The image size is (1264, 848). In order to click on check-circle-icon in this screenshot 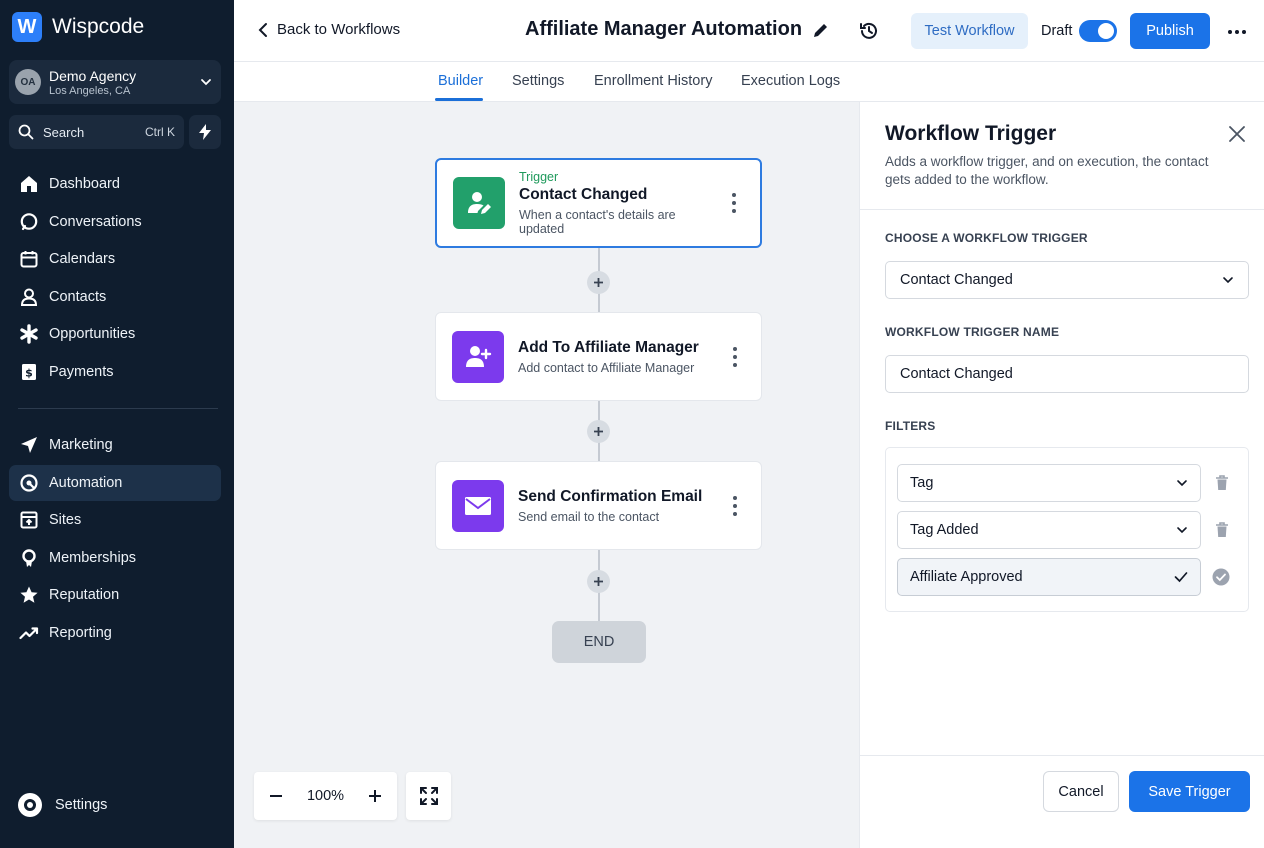, I will do `click(1221, 577)`.